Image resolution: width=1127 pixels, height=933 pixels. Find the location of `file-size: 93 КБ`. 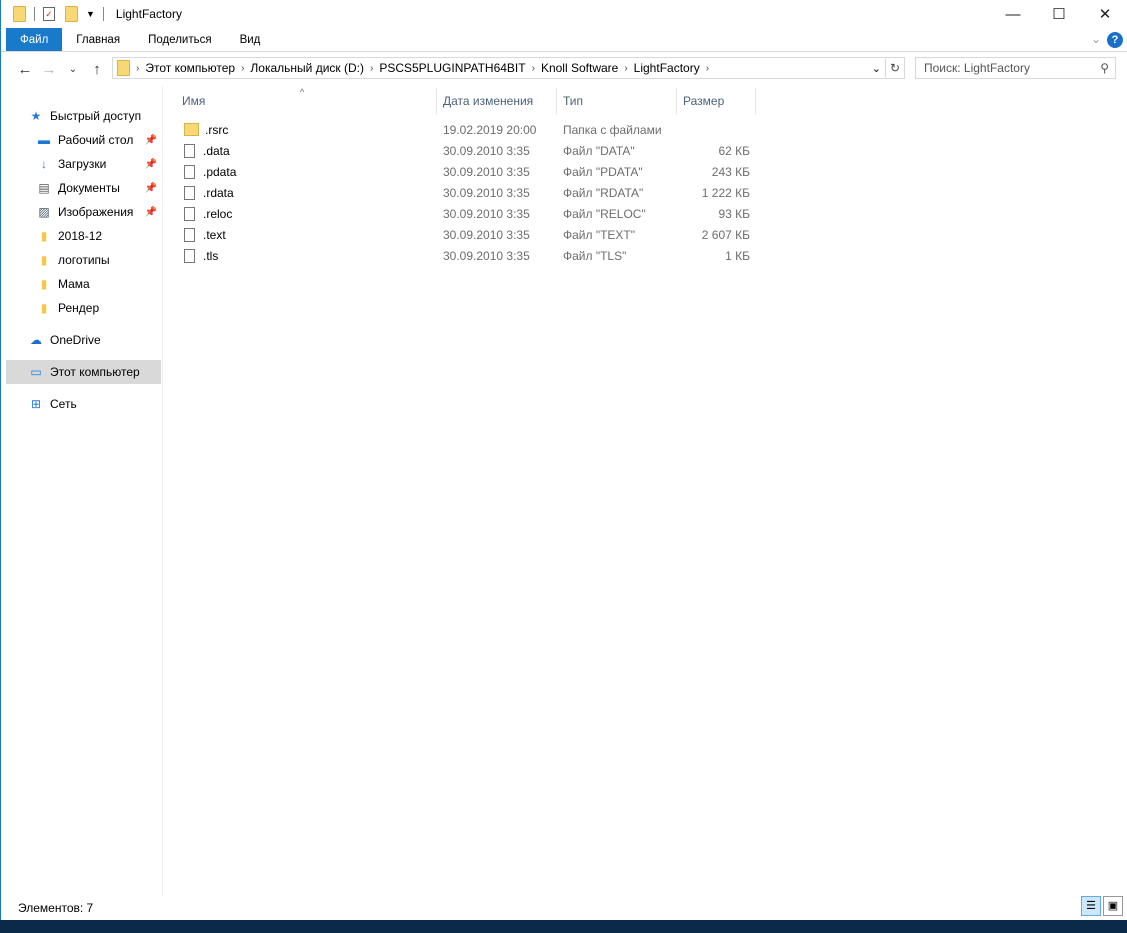

file-size: 93 КБ is located at coordinates (734, 213).